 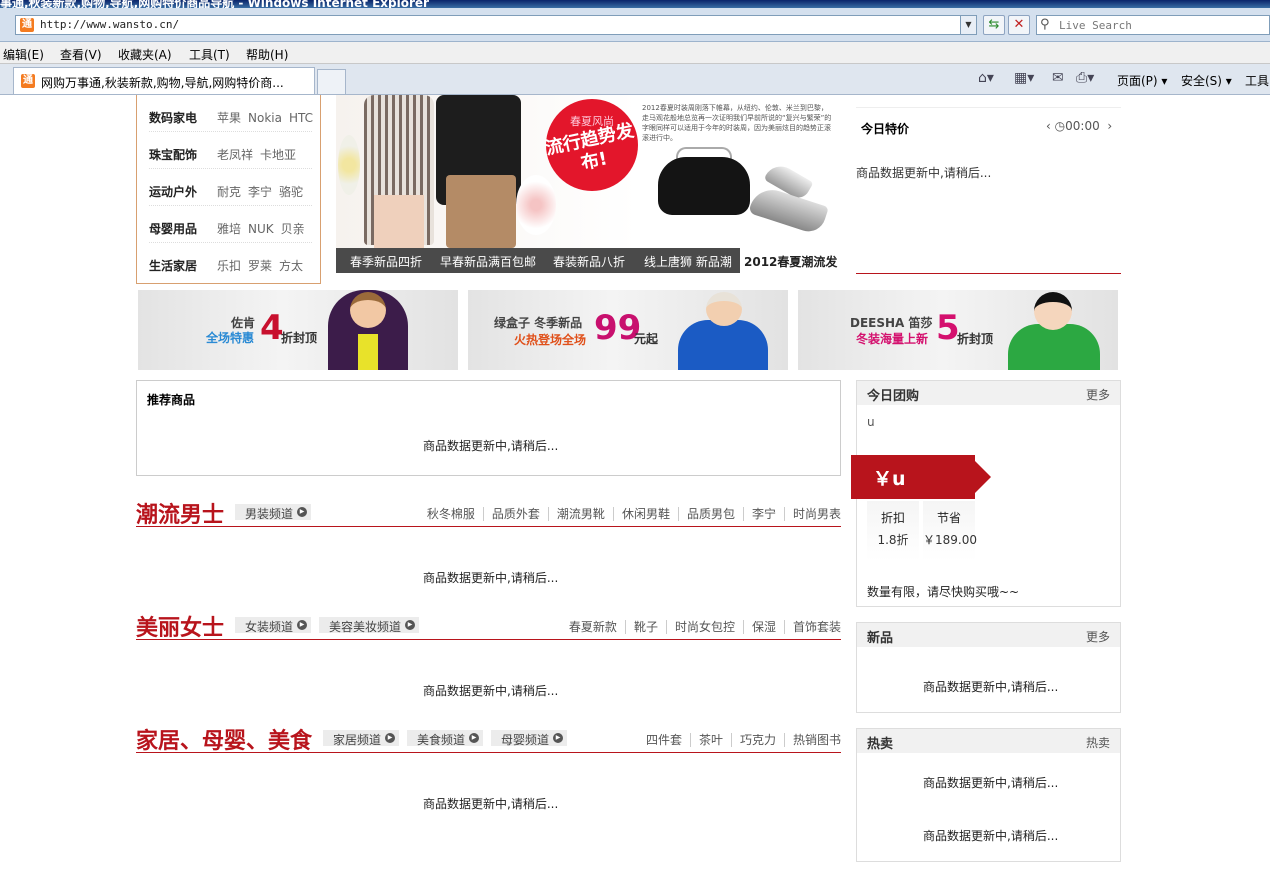 What do you see at coordinates (496, 25) in the screenshot?
I see `url-field: 通 http://www.wansto.cn/ ▼` at bounding box center [496, 25].